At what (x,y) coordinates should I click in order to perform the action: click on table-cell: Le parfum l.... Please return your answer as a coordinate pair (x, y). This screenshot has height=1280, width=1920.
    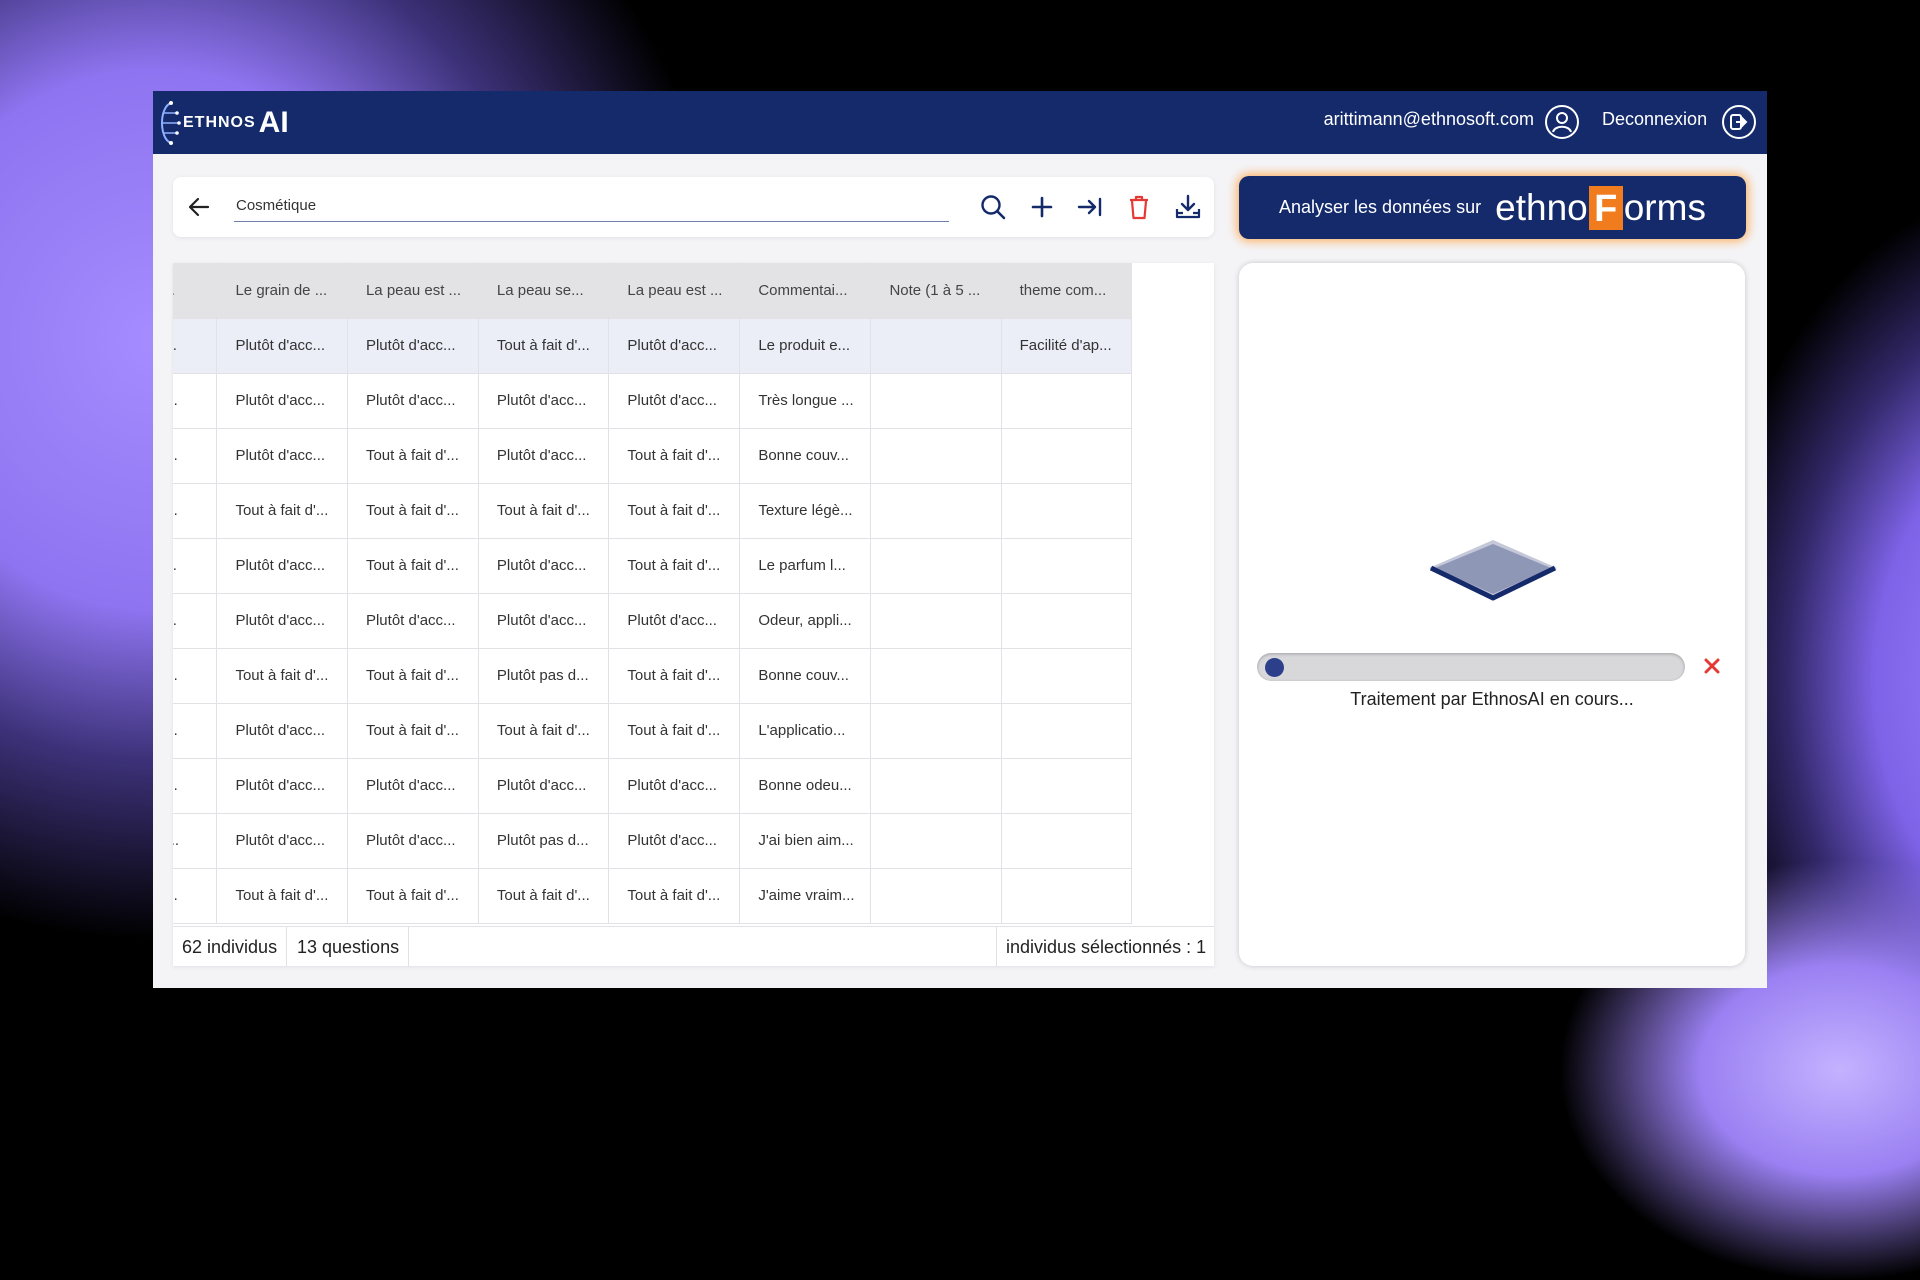
    Looking at the image, I should click on (805, 566).